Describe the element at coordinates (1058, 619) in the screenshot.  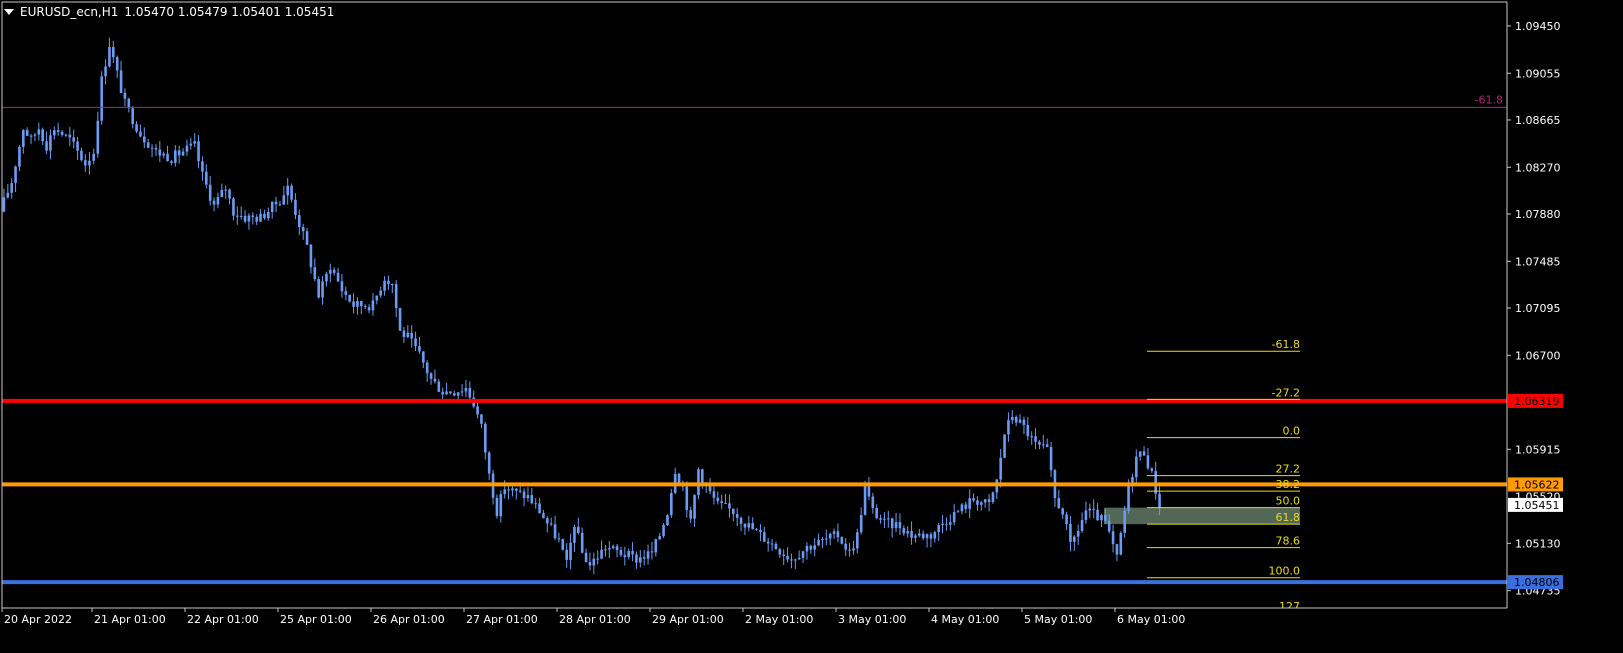
I see `time-tick-label: 5 May 01:00` at that location.